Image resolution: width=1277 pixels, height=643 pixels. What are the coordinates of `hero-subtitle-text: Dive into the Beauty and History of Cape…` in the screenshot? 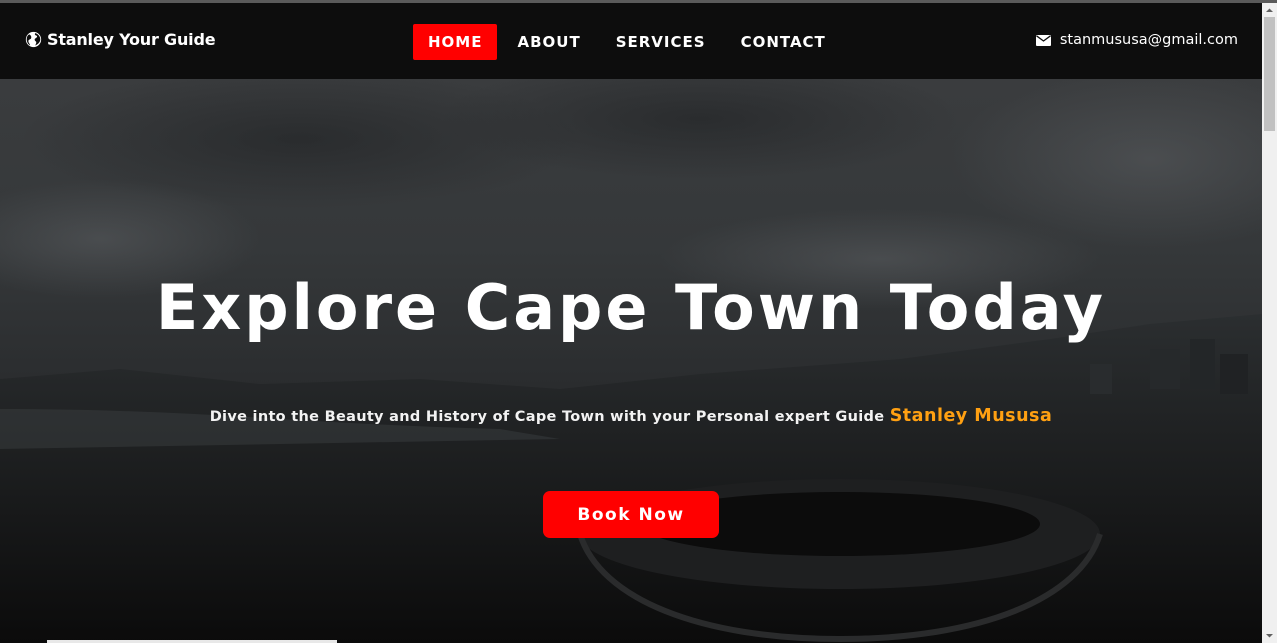 It's located at (547, 417).